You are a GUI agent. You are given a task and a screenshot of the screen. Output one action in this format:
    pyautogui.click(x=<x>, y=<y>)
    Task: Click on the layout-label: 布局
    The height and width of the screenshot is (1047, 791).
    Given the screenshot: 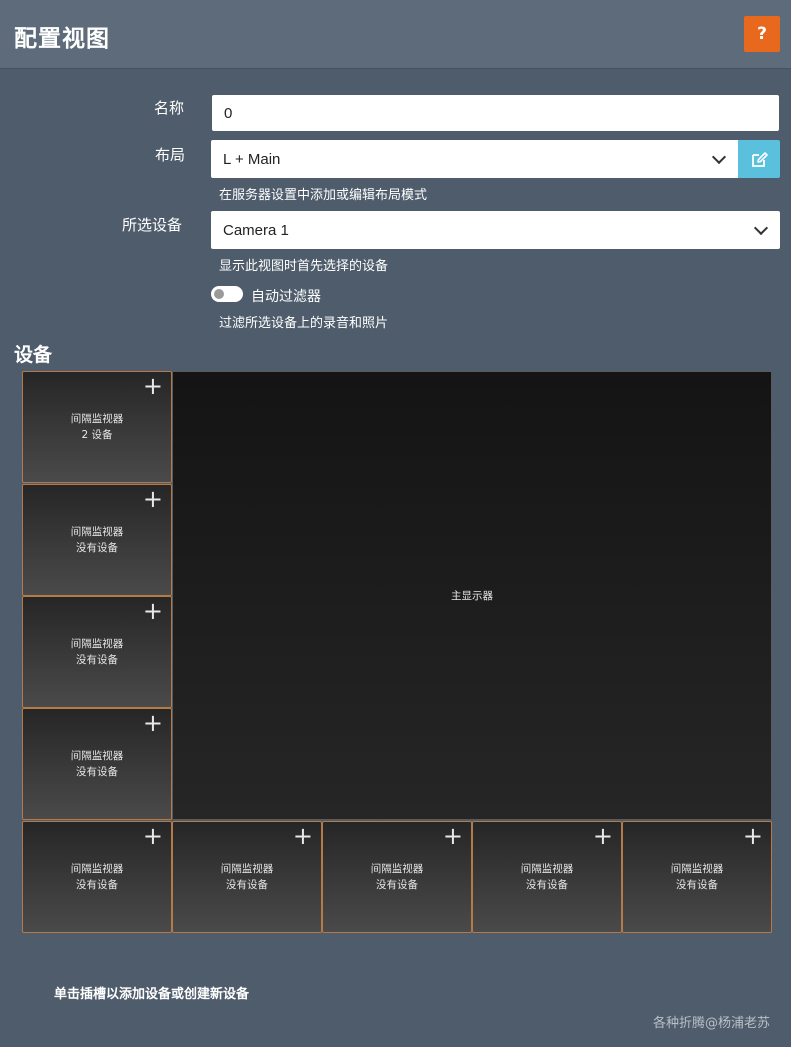 What is the action you would take?
    pyautogui.click(x=170, y=155)
    